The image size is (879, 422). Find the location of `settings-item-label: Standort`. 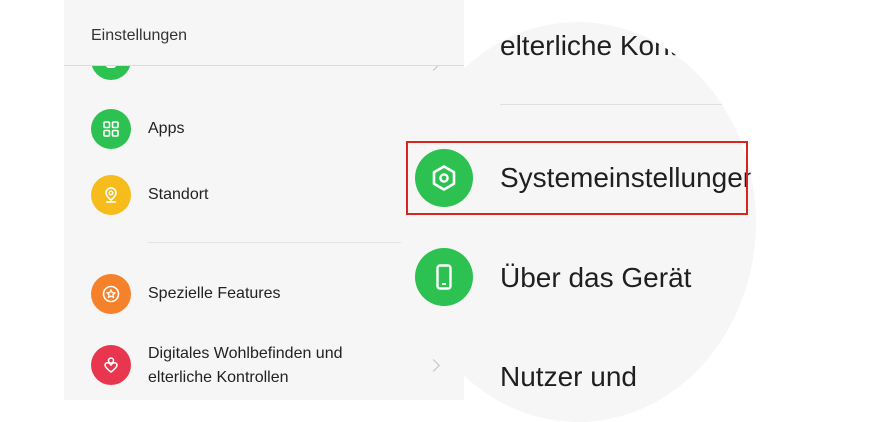

settings-item-label: Standort is located at coordinates (178, 194).